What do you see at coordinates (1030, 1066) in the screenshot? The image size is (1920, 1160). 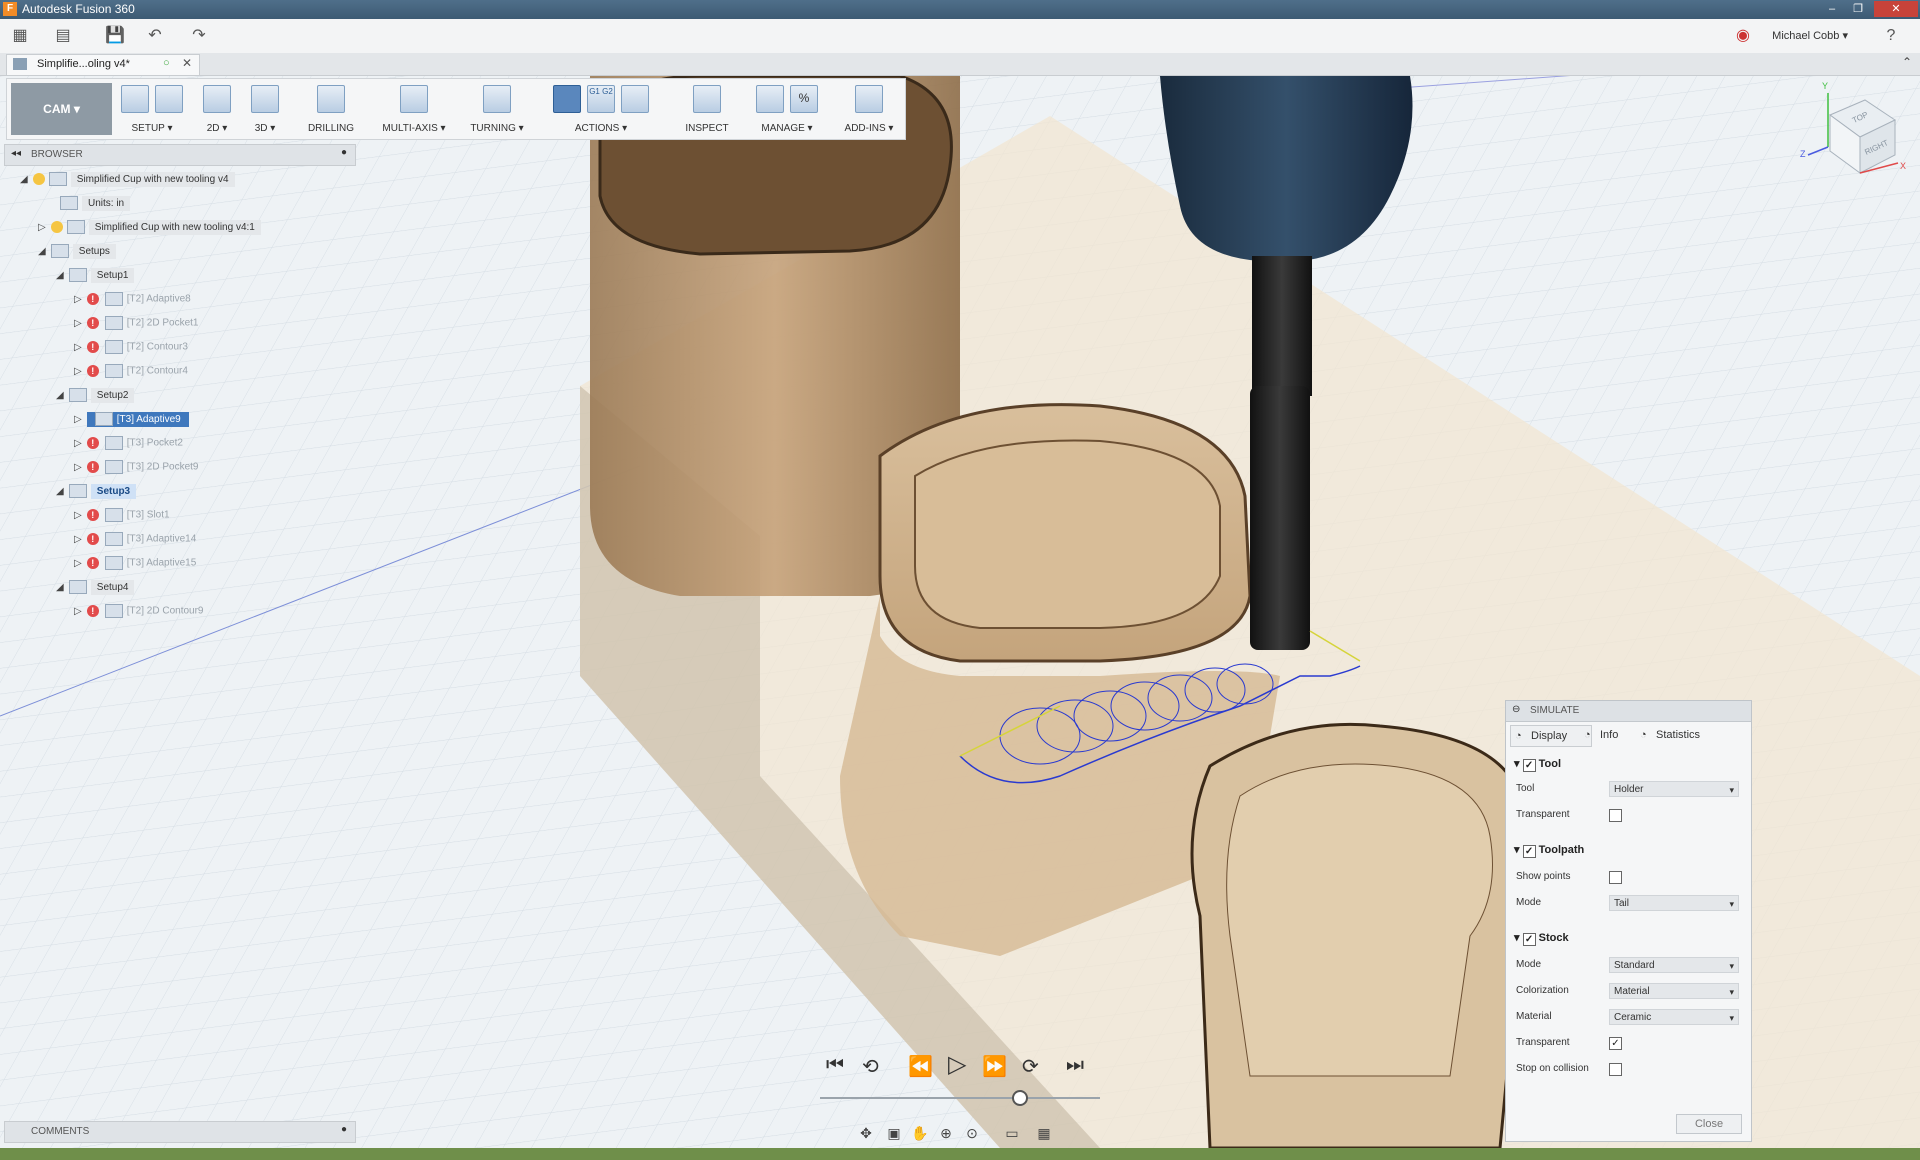 I see `next-operation-icon: ⟳` at bounding box center [1030, 1066].